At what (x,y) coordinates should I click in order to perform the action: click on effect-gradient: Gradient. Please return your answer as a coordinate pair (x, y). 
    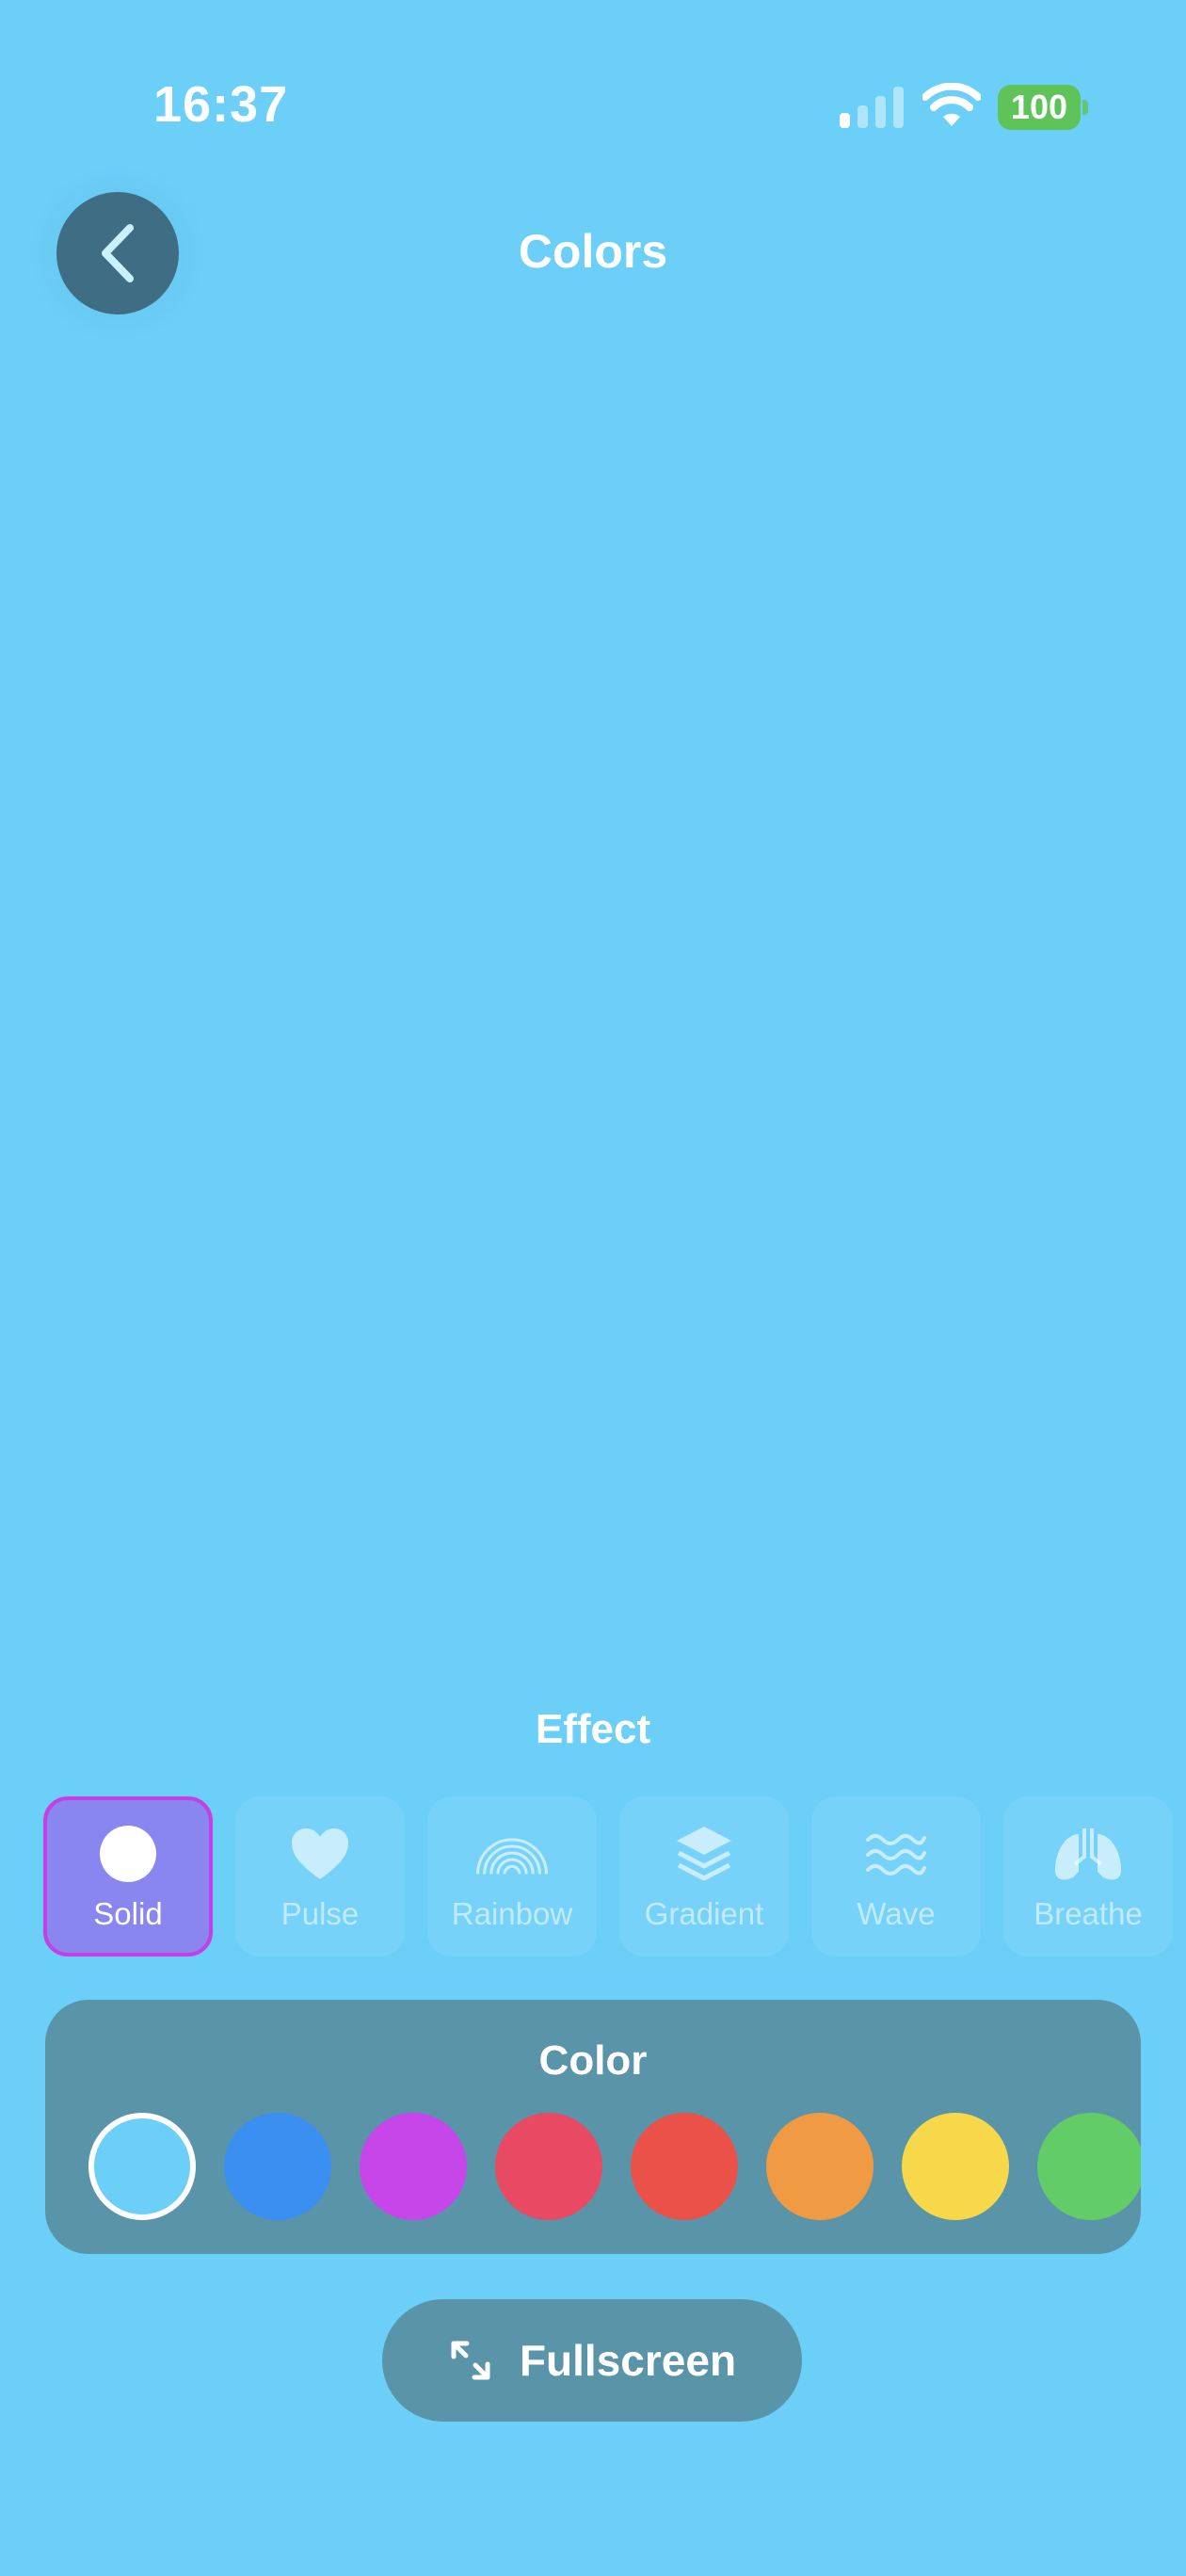
    Looking at the image, I should click on (704, 1876).